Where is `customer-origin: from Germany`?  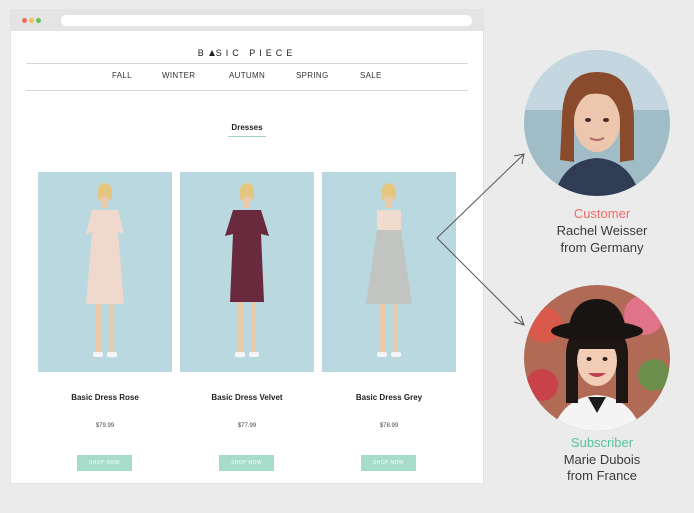
customer-origin: from Germany is located at coordinates (602, 247).